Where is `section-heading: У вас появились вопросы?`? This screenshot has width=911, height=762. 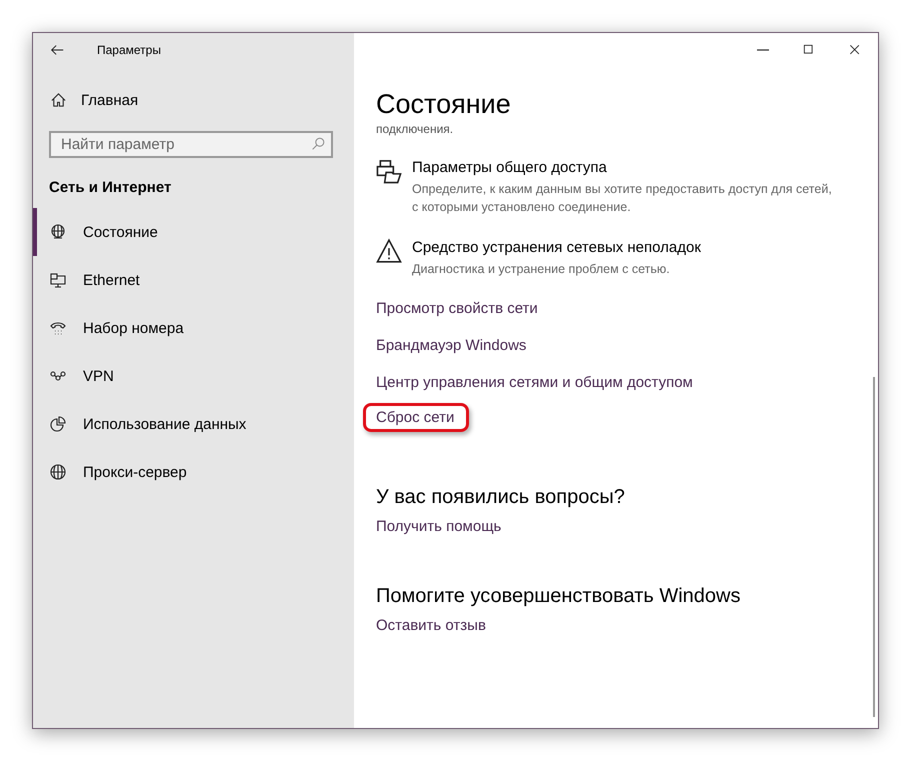 section-heading: У вас появились вопросы? is located at coordinates (501, 497).